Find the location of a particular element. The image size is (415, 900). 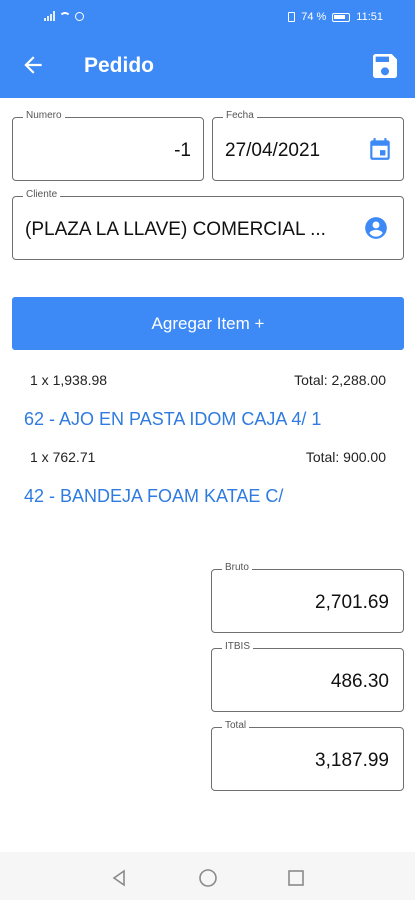

cliente-label: Cliente is located at coordinates (42, 194).